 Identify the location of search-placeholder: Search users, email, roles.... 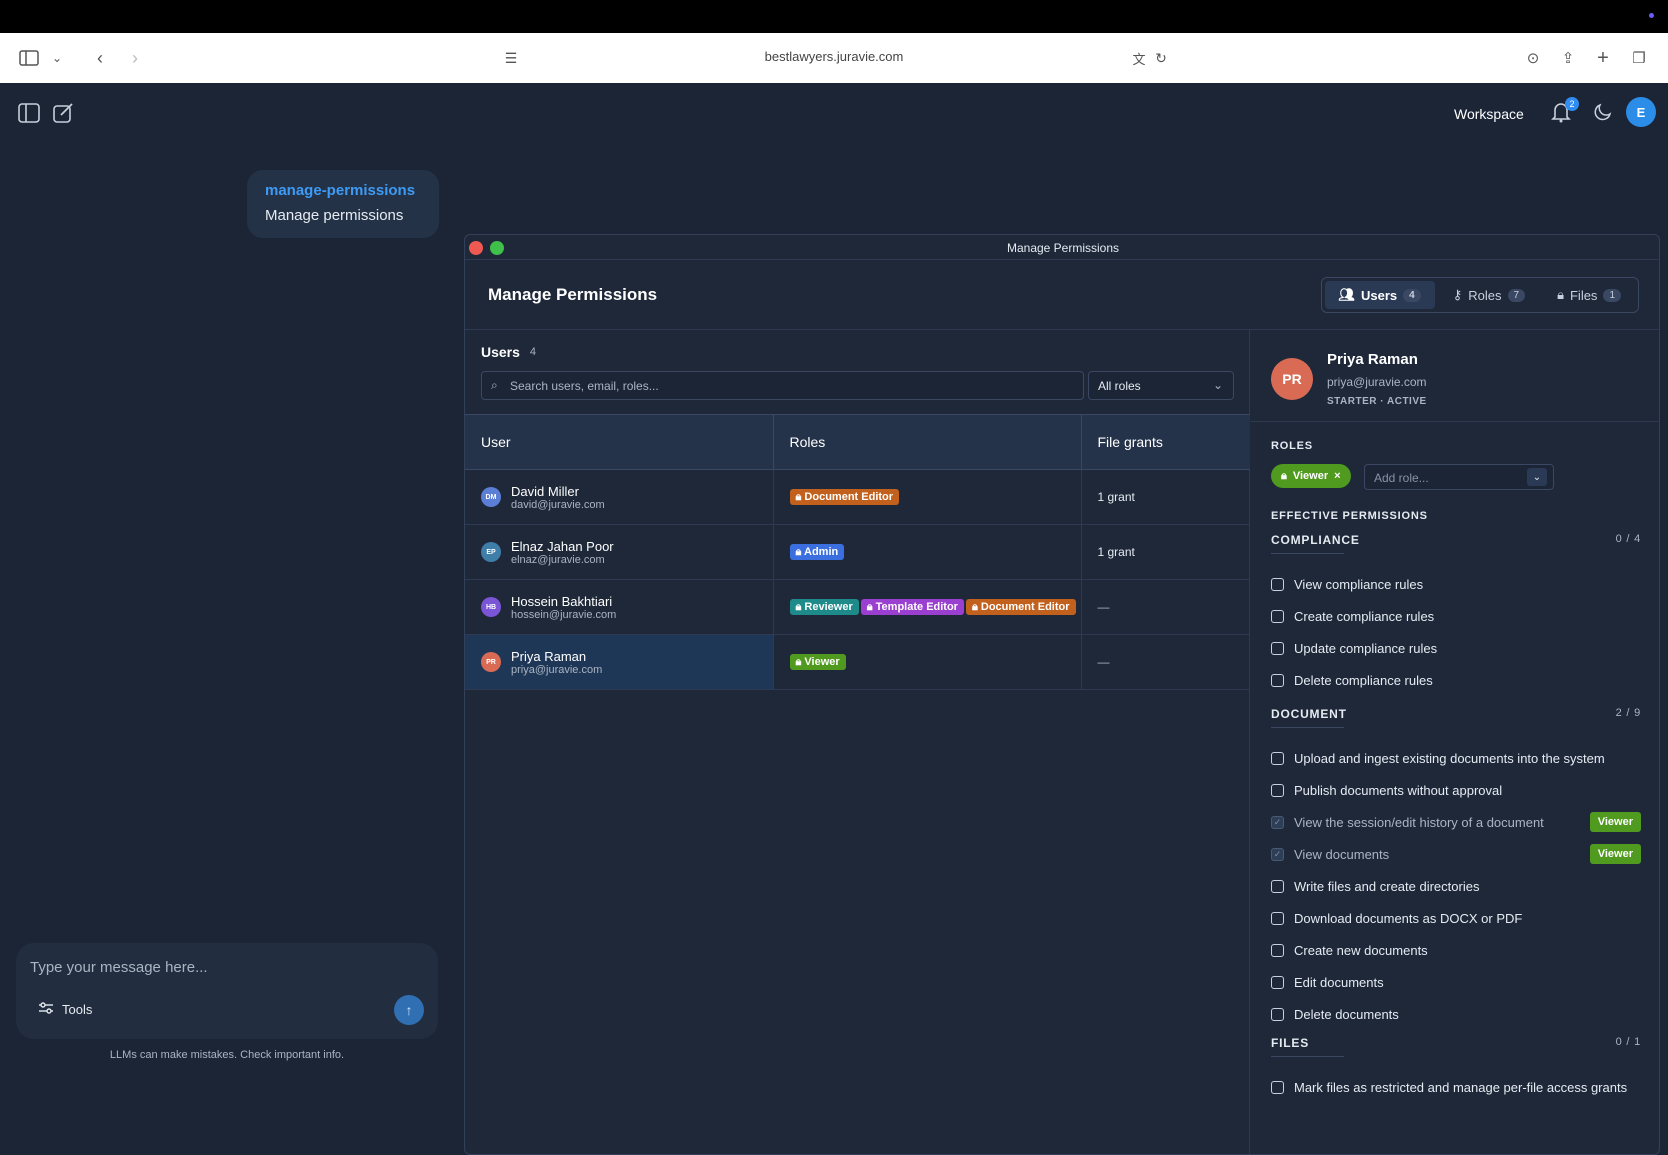
(584, 386).